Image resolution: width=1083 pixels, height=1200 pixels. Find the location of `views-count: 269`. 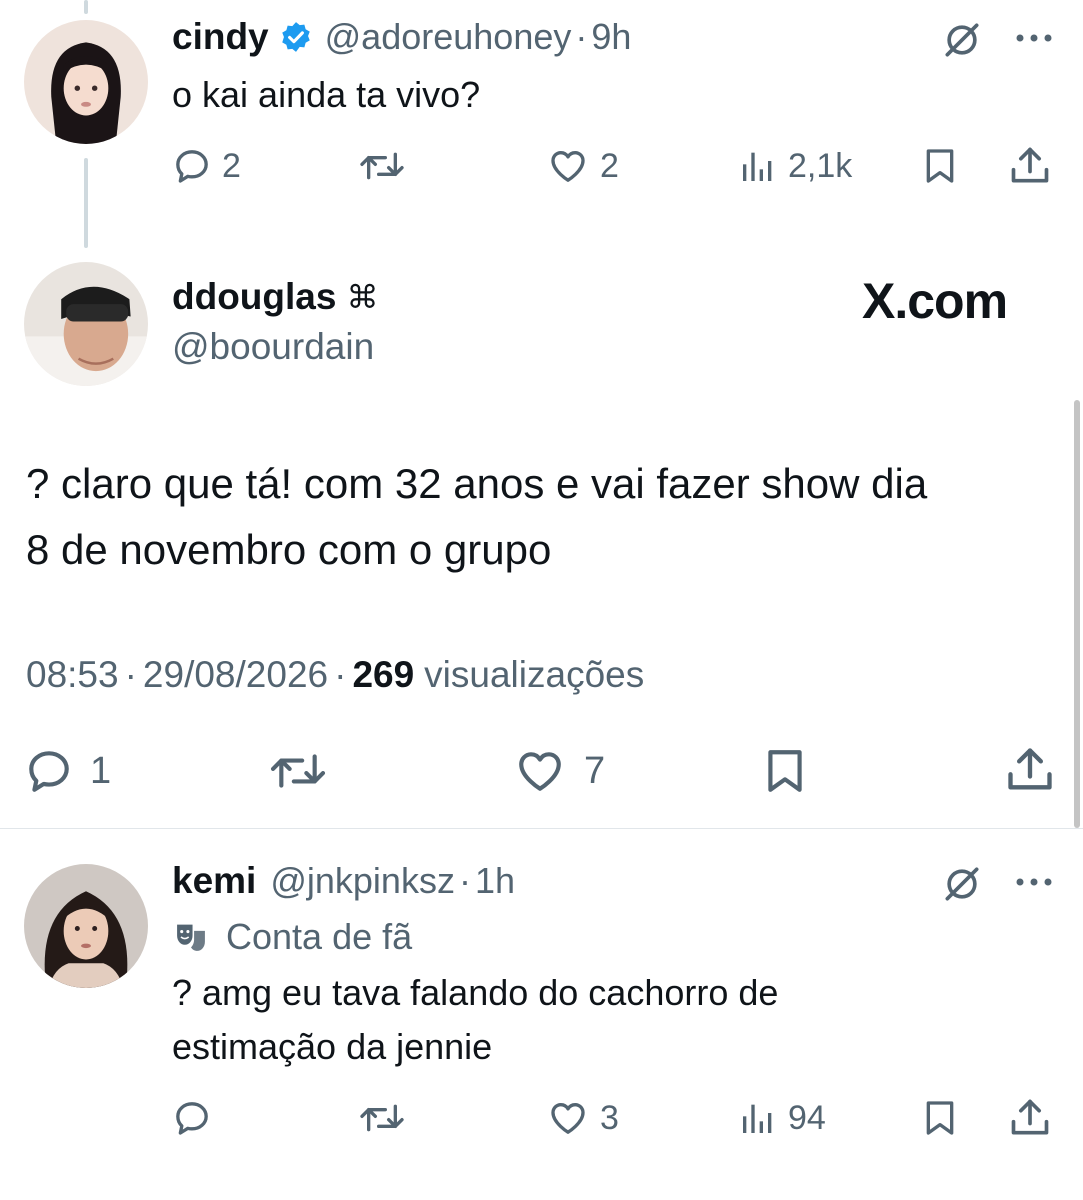

views-count: 269 is located at coordinates (383, 674).